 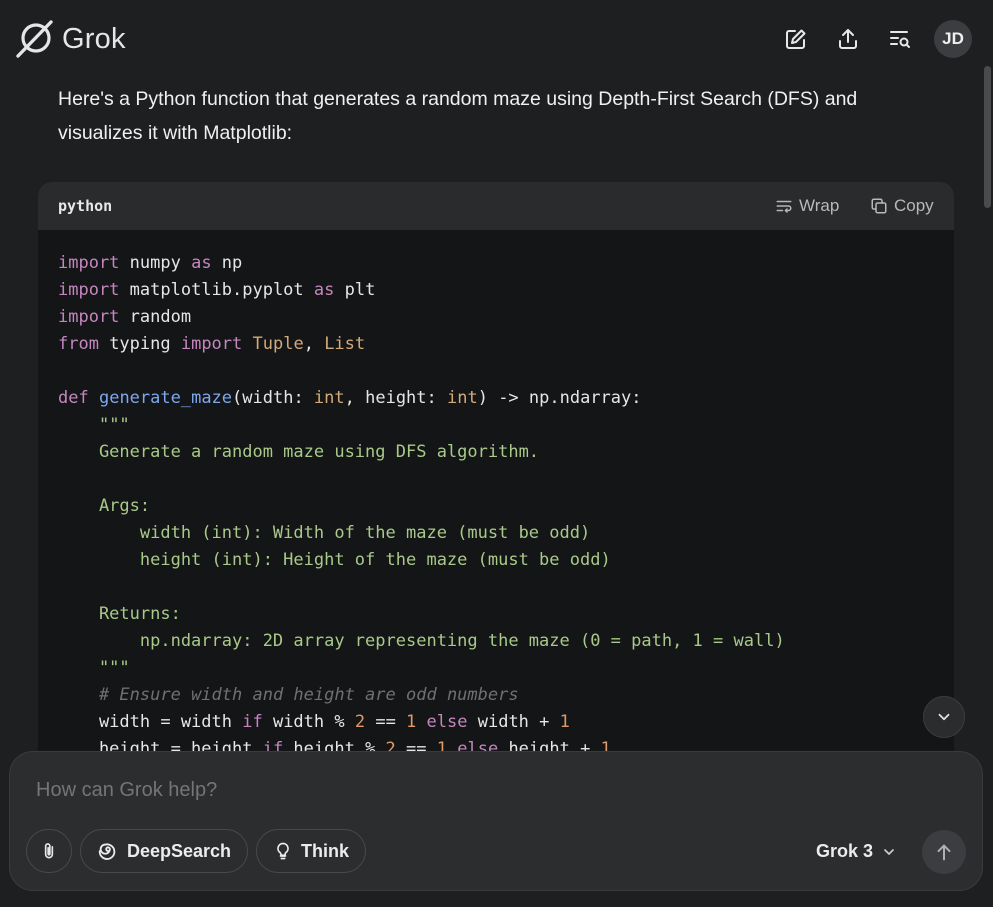 I want to click on page-scrollbar, so click(x=987, y=405).